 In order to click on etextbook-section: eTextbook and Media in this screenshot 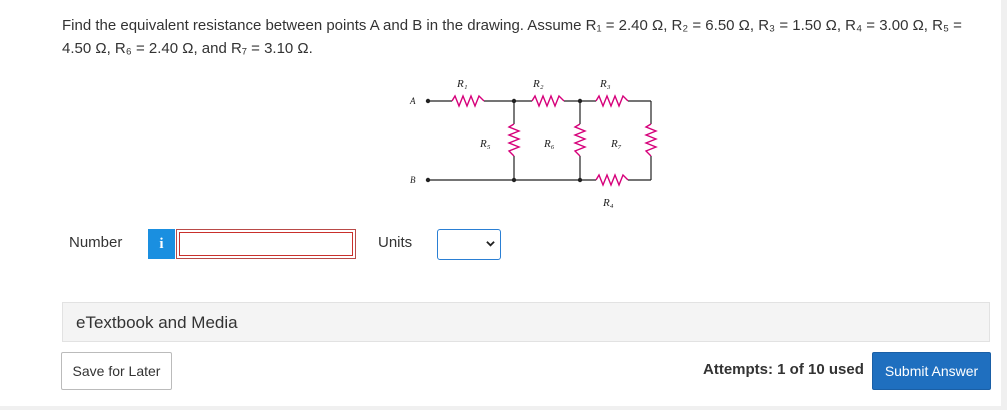, I will do `click(526, 322)`.